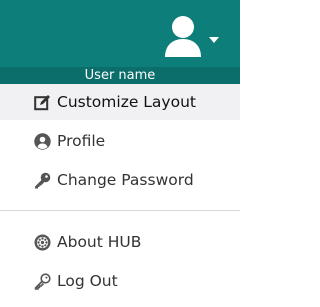 This screenshot has height=307, width=320. I want to click on user-avatar-icon, so click(183, 36).